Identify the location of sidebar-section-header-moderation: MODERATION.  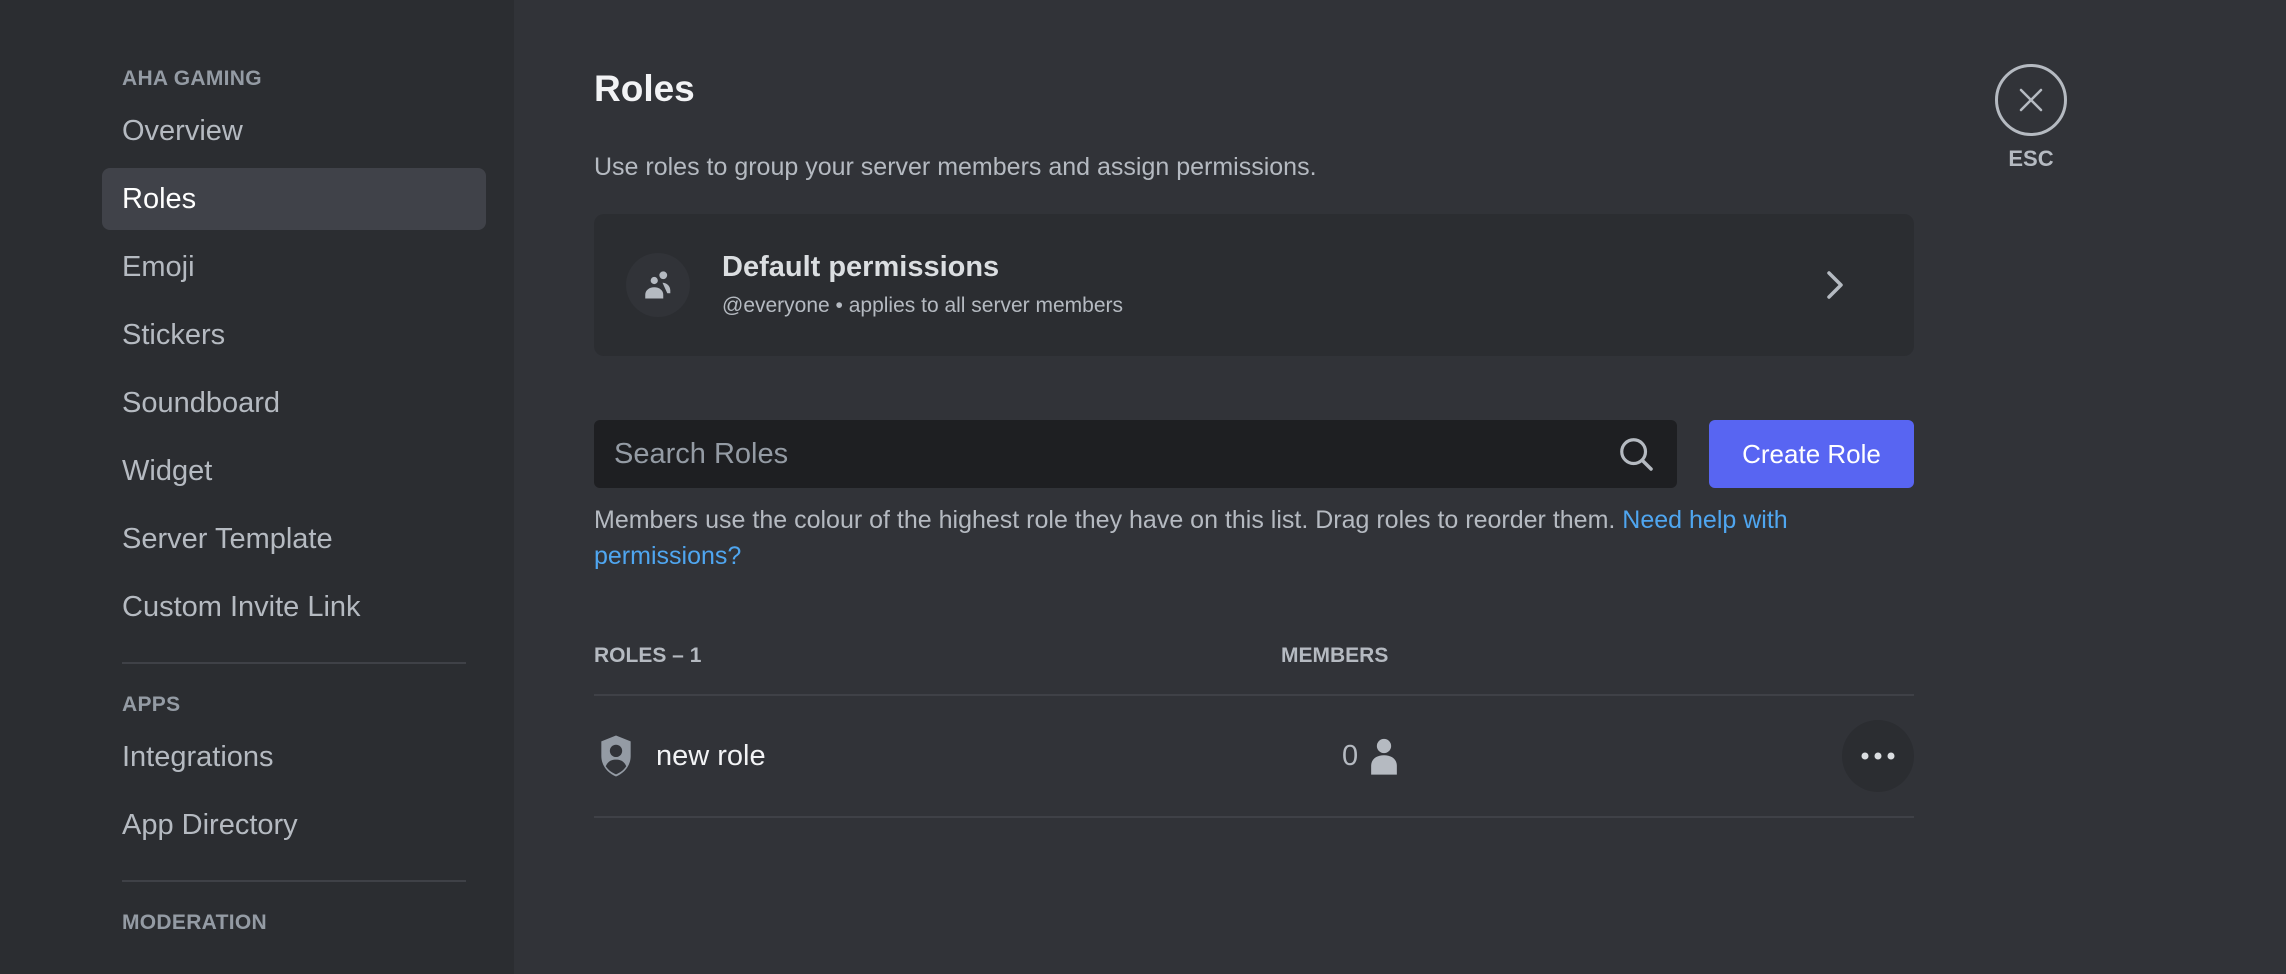
(194, 922).